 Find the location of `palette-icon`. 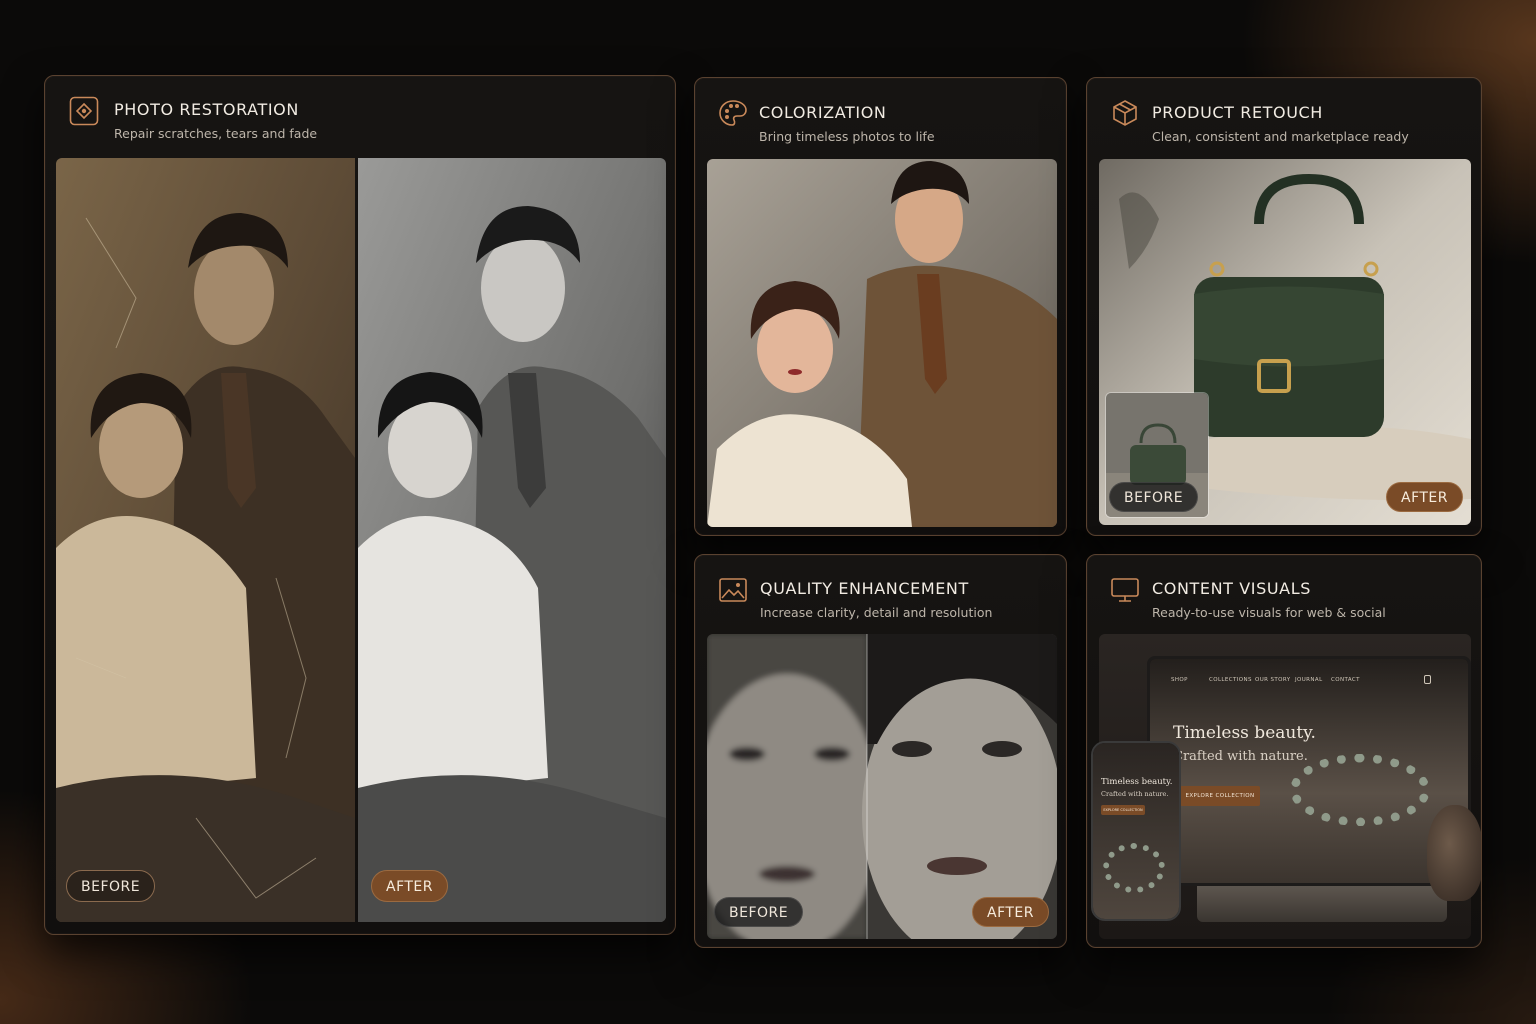

palette-icon is located at coordinates (733, 113).